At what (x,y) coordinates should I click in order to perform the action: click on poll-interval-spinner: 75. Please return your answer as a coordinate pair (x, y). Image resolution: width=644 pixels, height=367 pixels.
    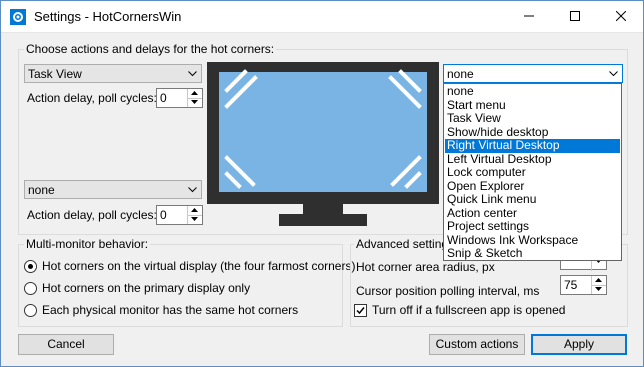
    Looking at the image, I should click on (583, 285).